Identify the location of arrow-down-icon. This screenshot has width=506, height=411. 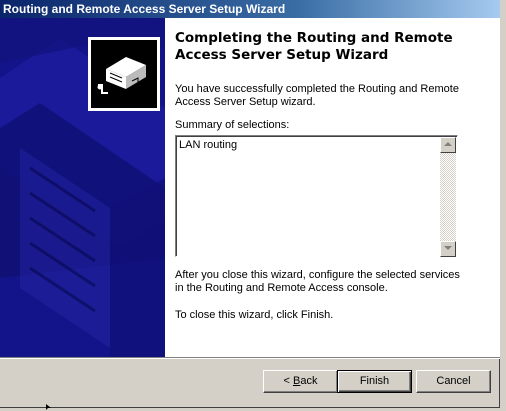
(448, 248).